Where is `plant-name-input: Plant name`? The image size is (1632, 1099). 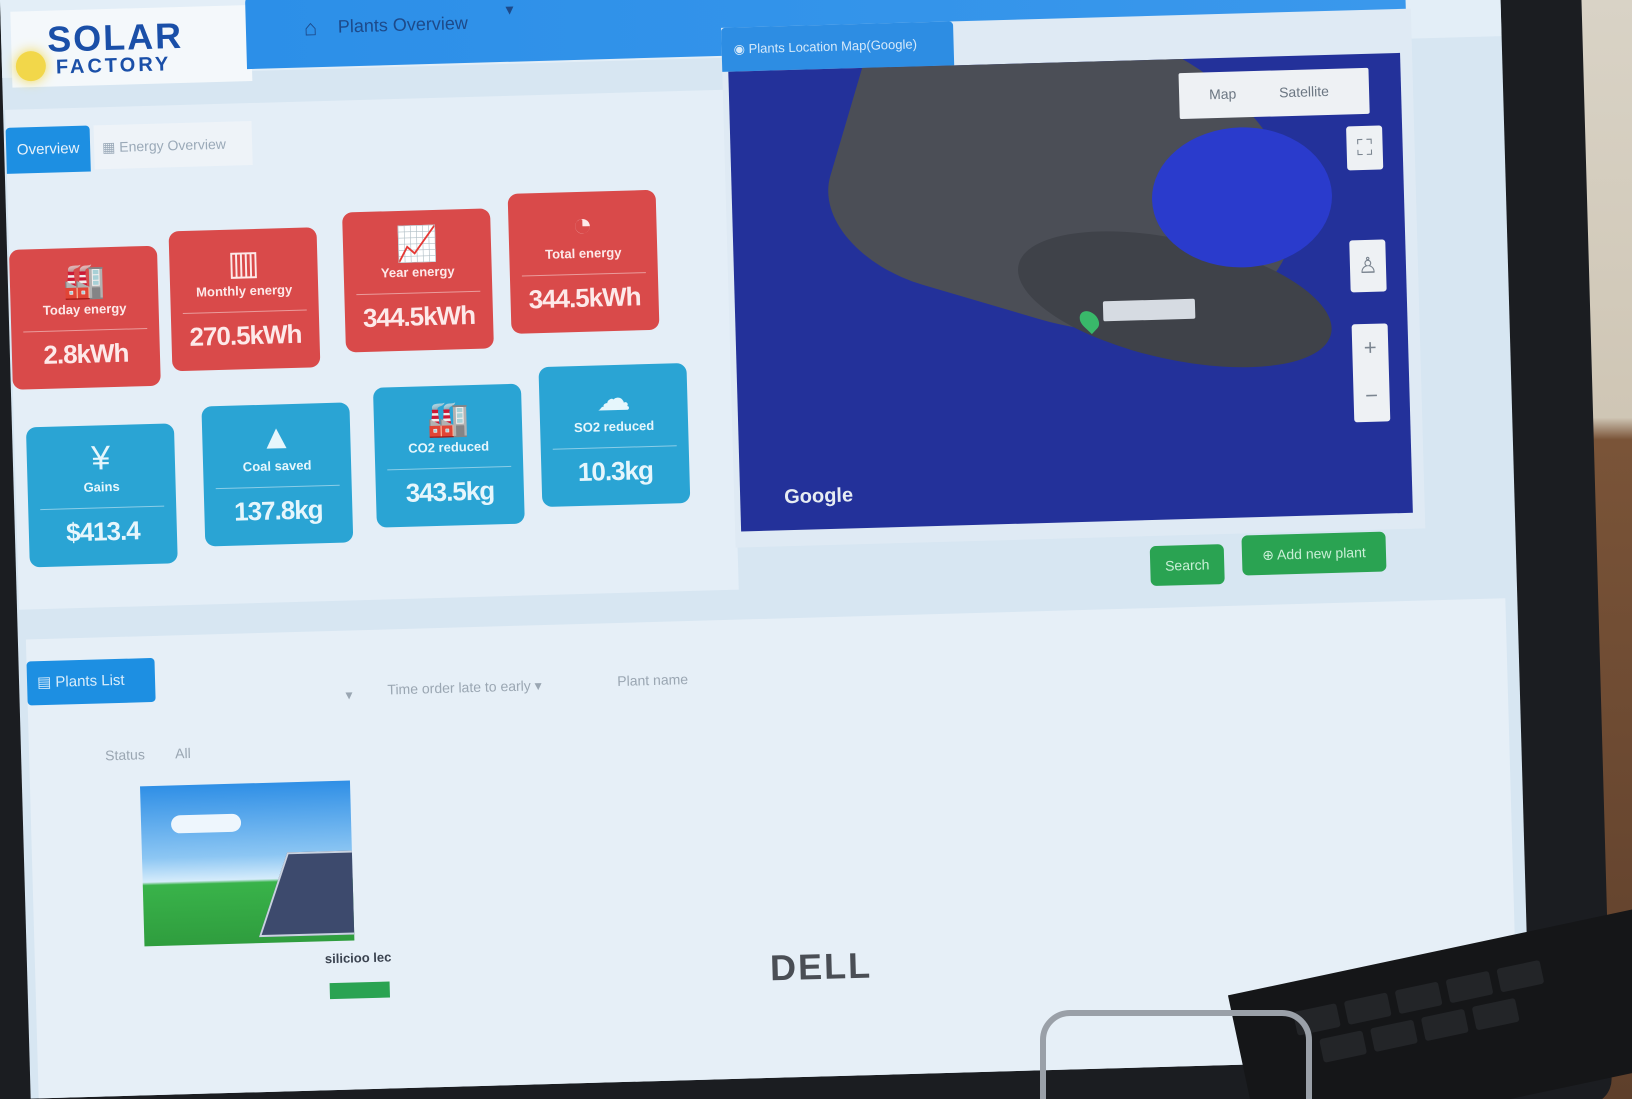 plant-name-input: Plant name is located at coordinates (652, 680).